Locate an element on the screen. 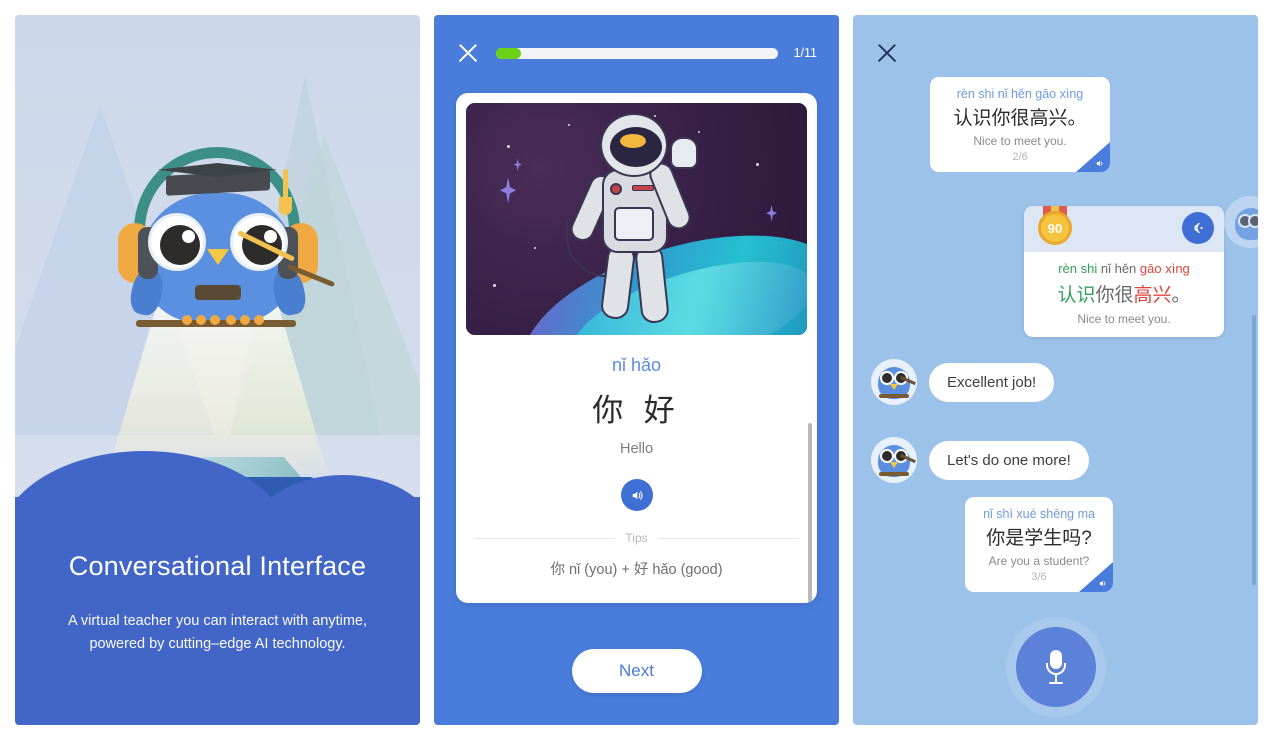 The height and width of the screenshot is (740, 1269). teacher-message-row: Excellent job! is located at coordinates (963, 382).